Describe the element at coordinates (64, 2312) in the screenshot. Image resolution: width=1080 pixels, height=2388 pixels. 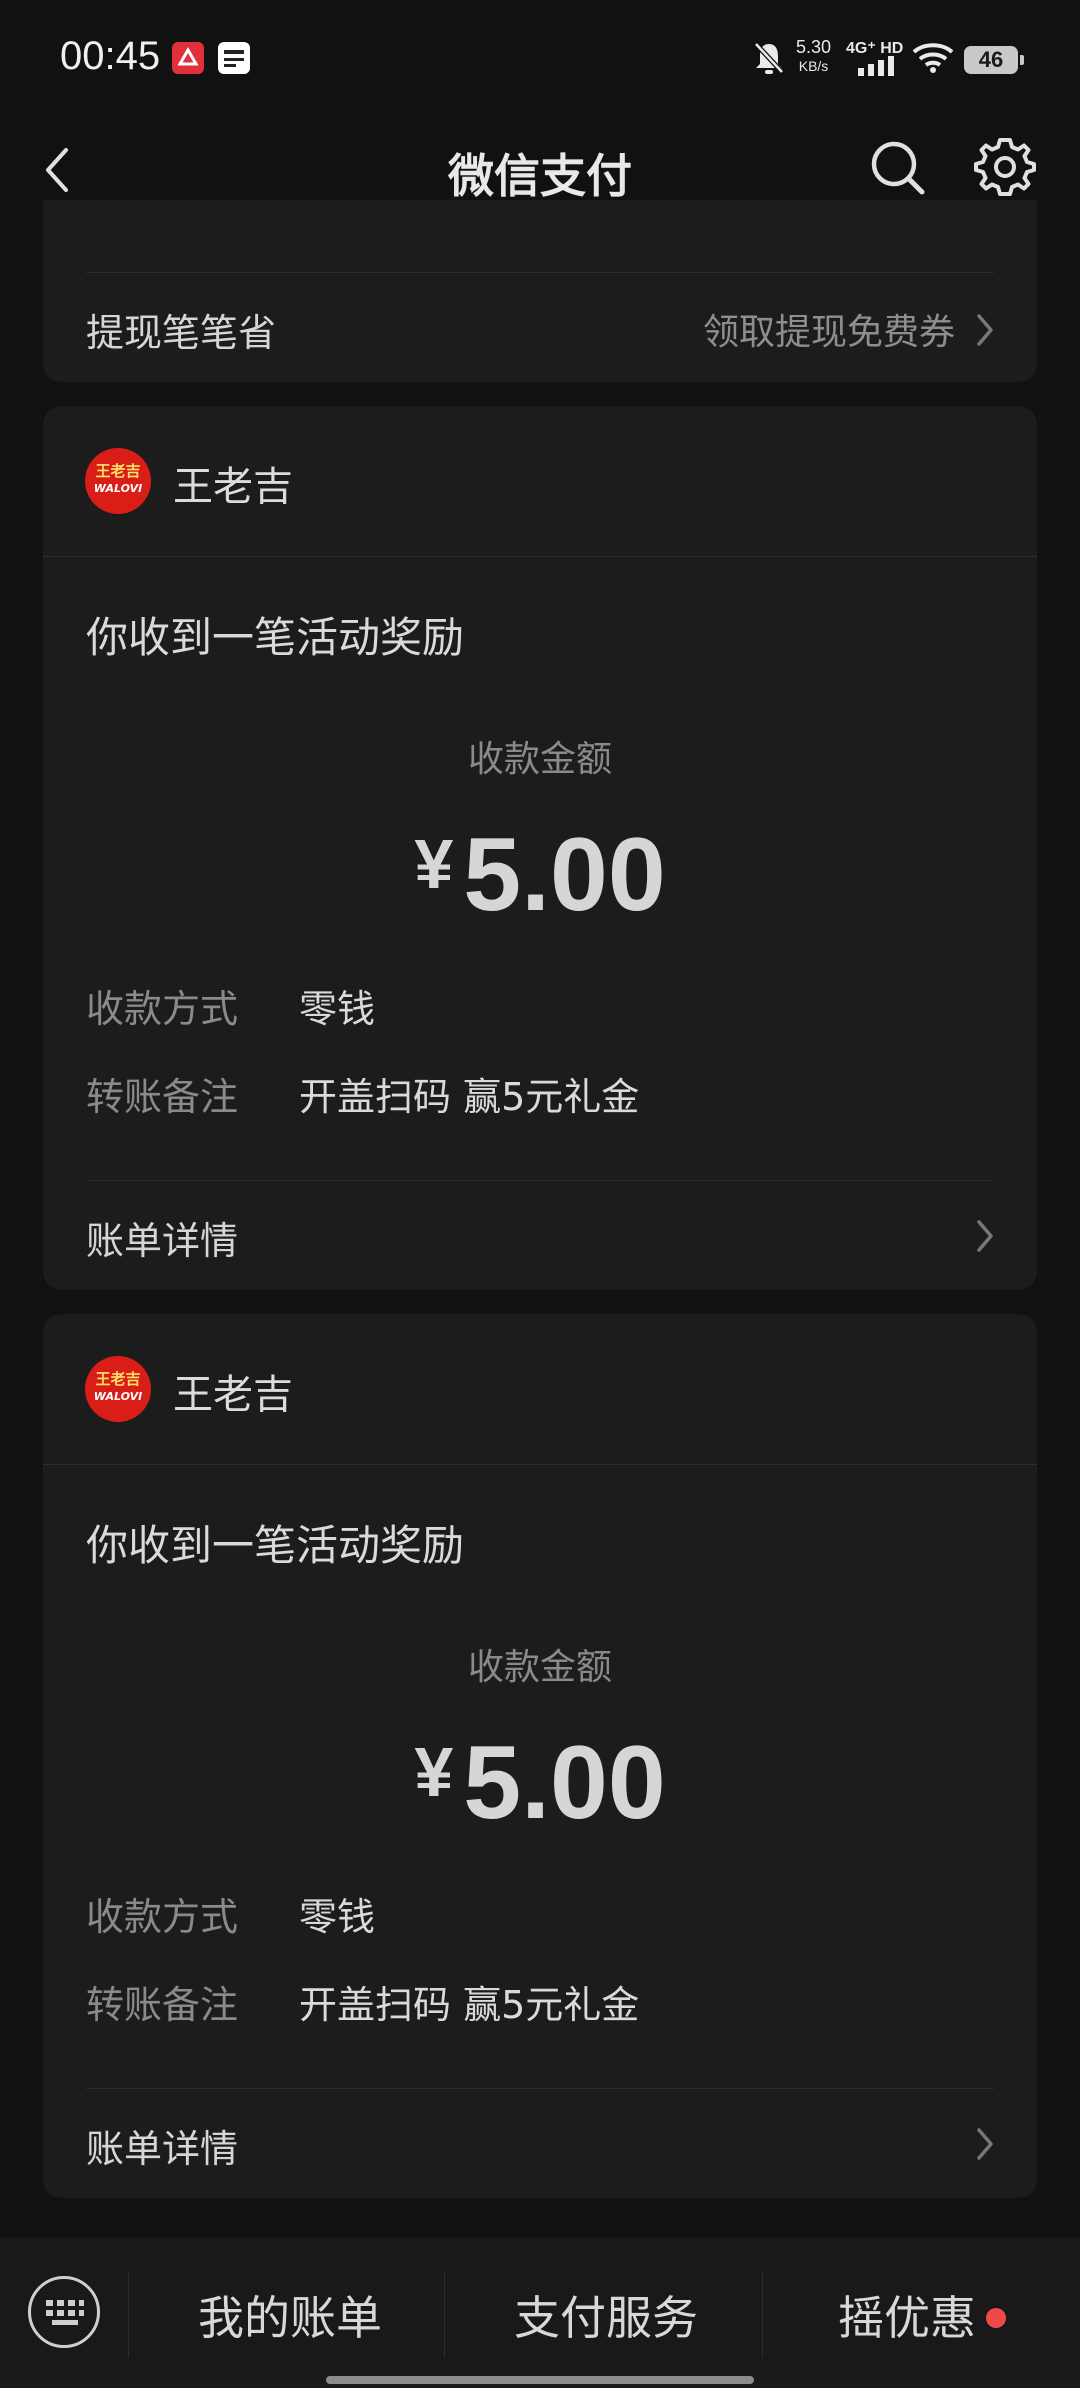
I see `keyboard-icon` at that location.